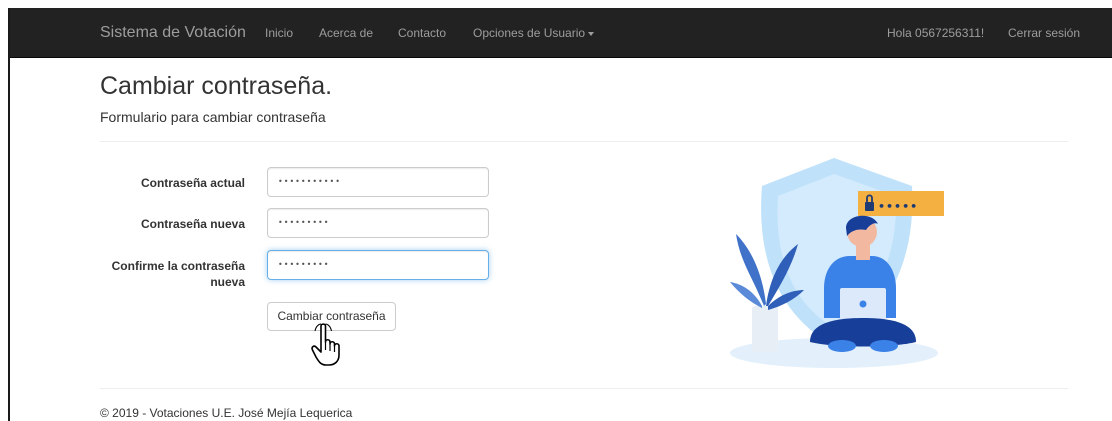  What do you see at coordinates (422, 33) in the screenshot?
I see `nav-link-contacto: Contacto` at bounding box center [422, 33].